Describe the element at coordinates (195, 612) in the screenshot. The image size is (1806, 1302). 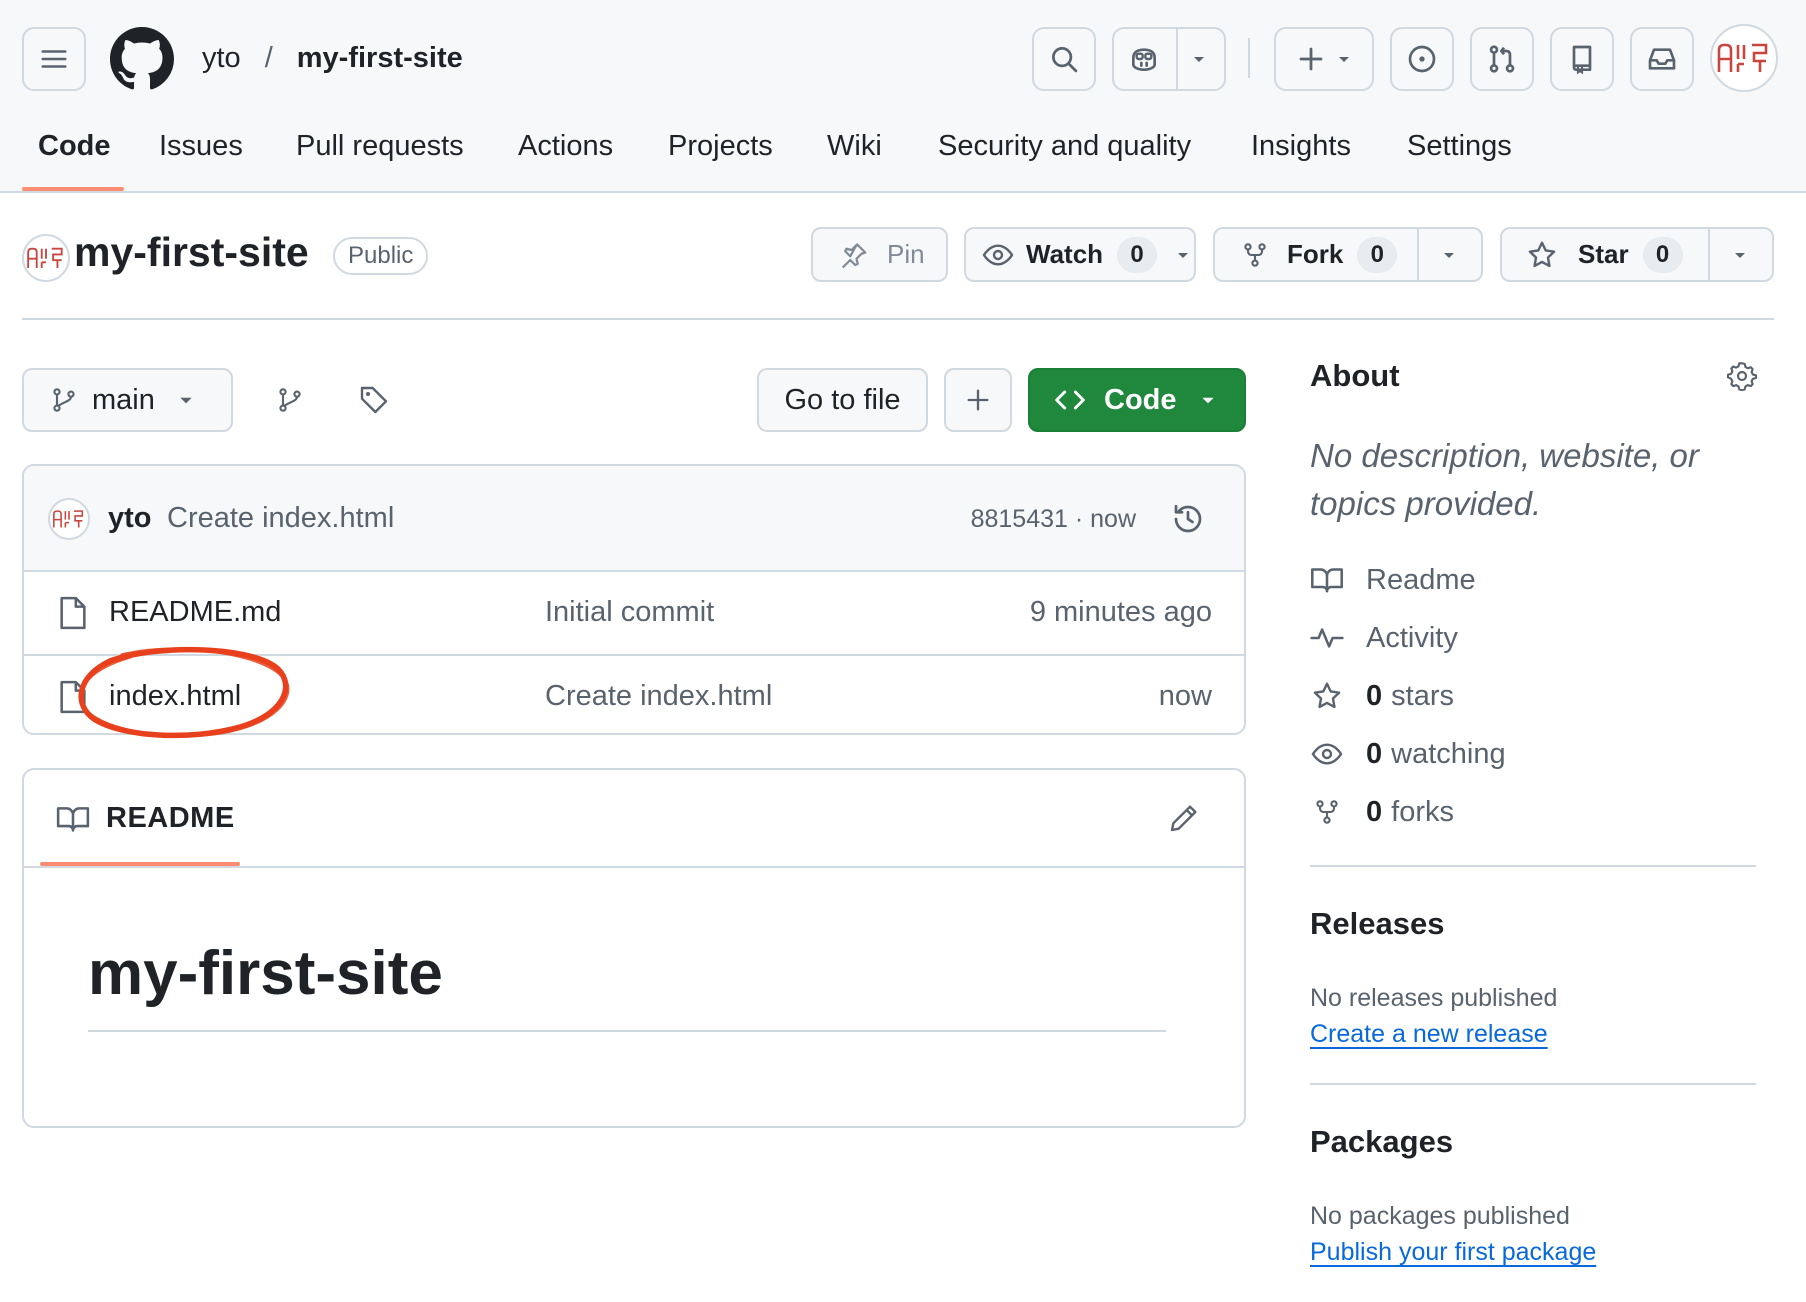
I see `file-name: README.md` at that location.